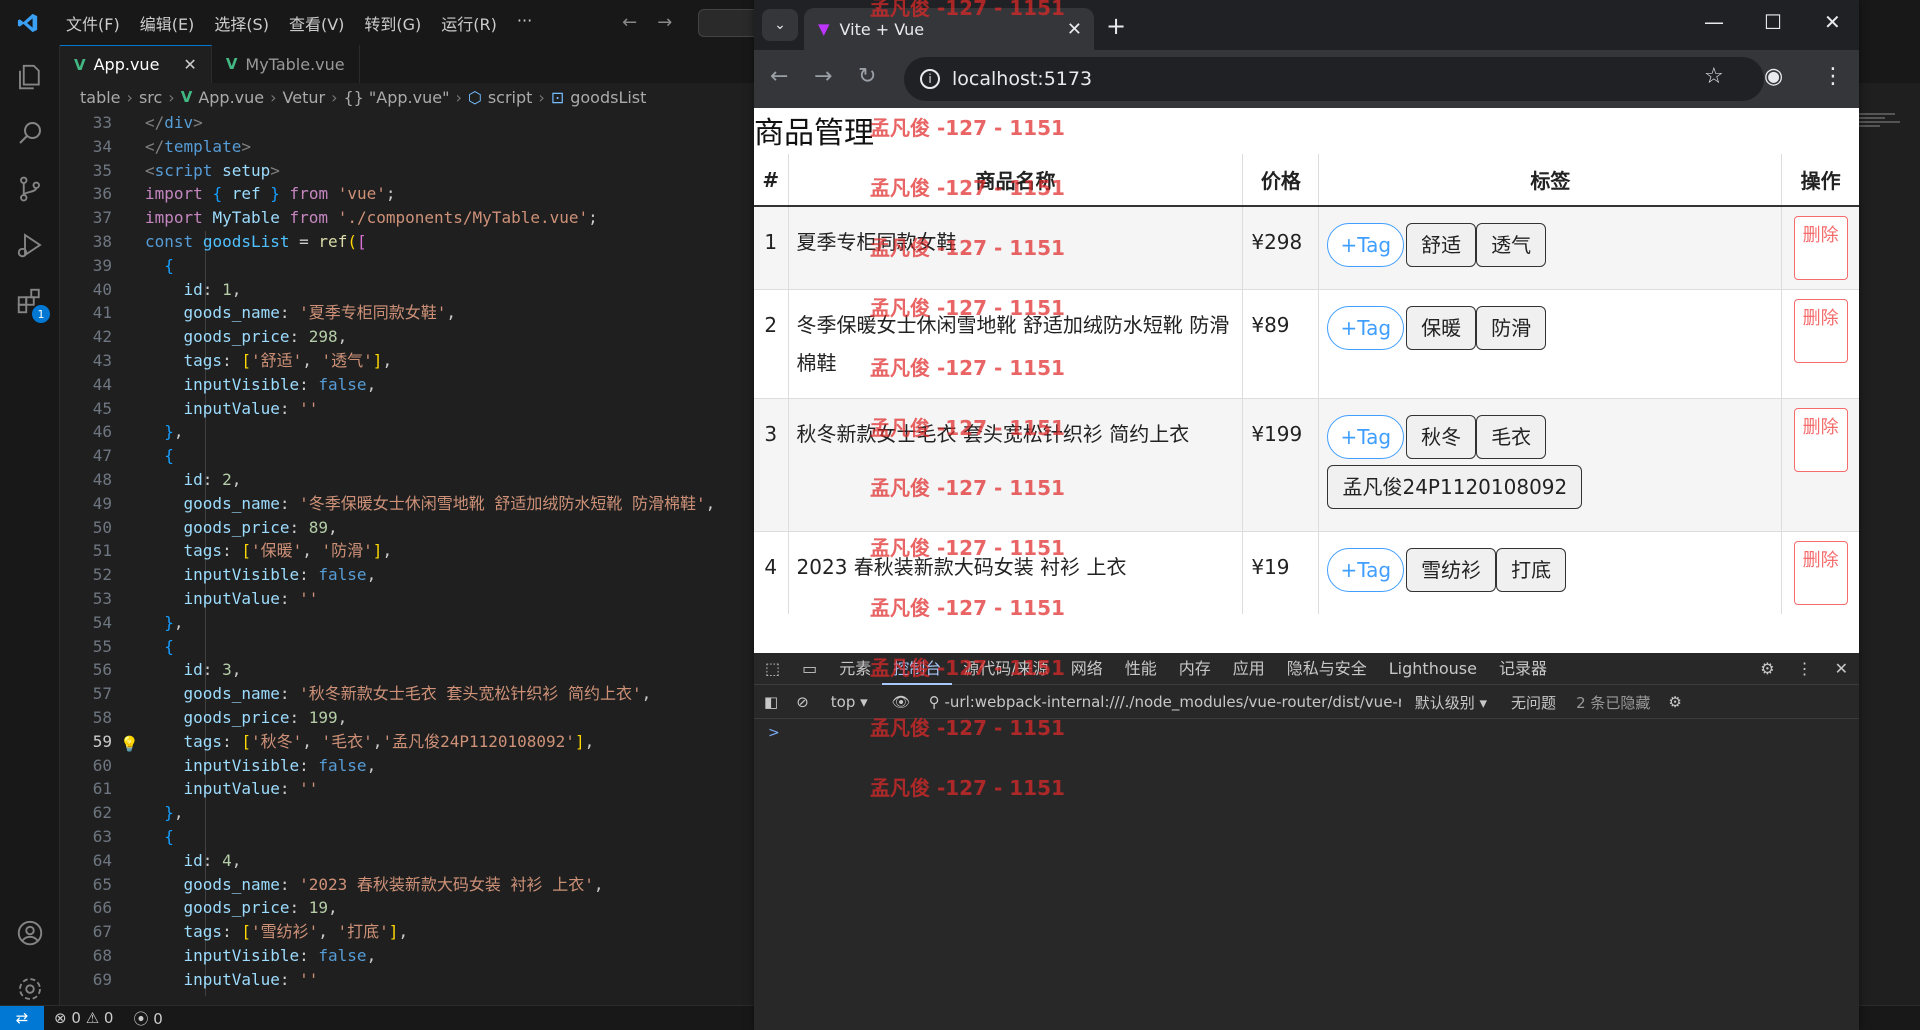 This screenshot has width=1920, height=1030. Describe the element at coordinates (780, 25) in the screenshot. I see `tab-search-chevron-icon: ⌄` at that location.